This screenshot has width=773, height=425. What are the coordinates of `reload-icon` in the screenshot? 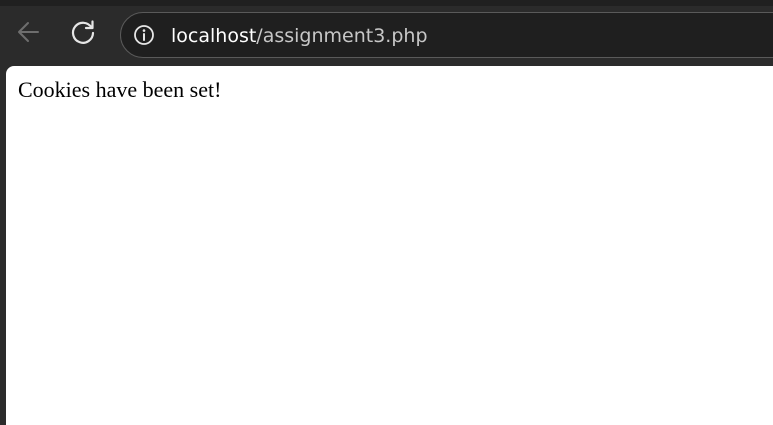 It's located at (83, 32).